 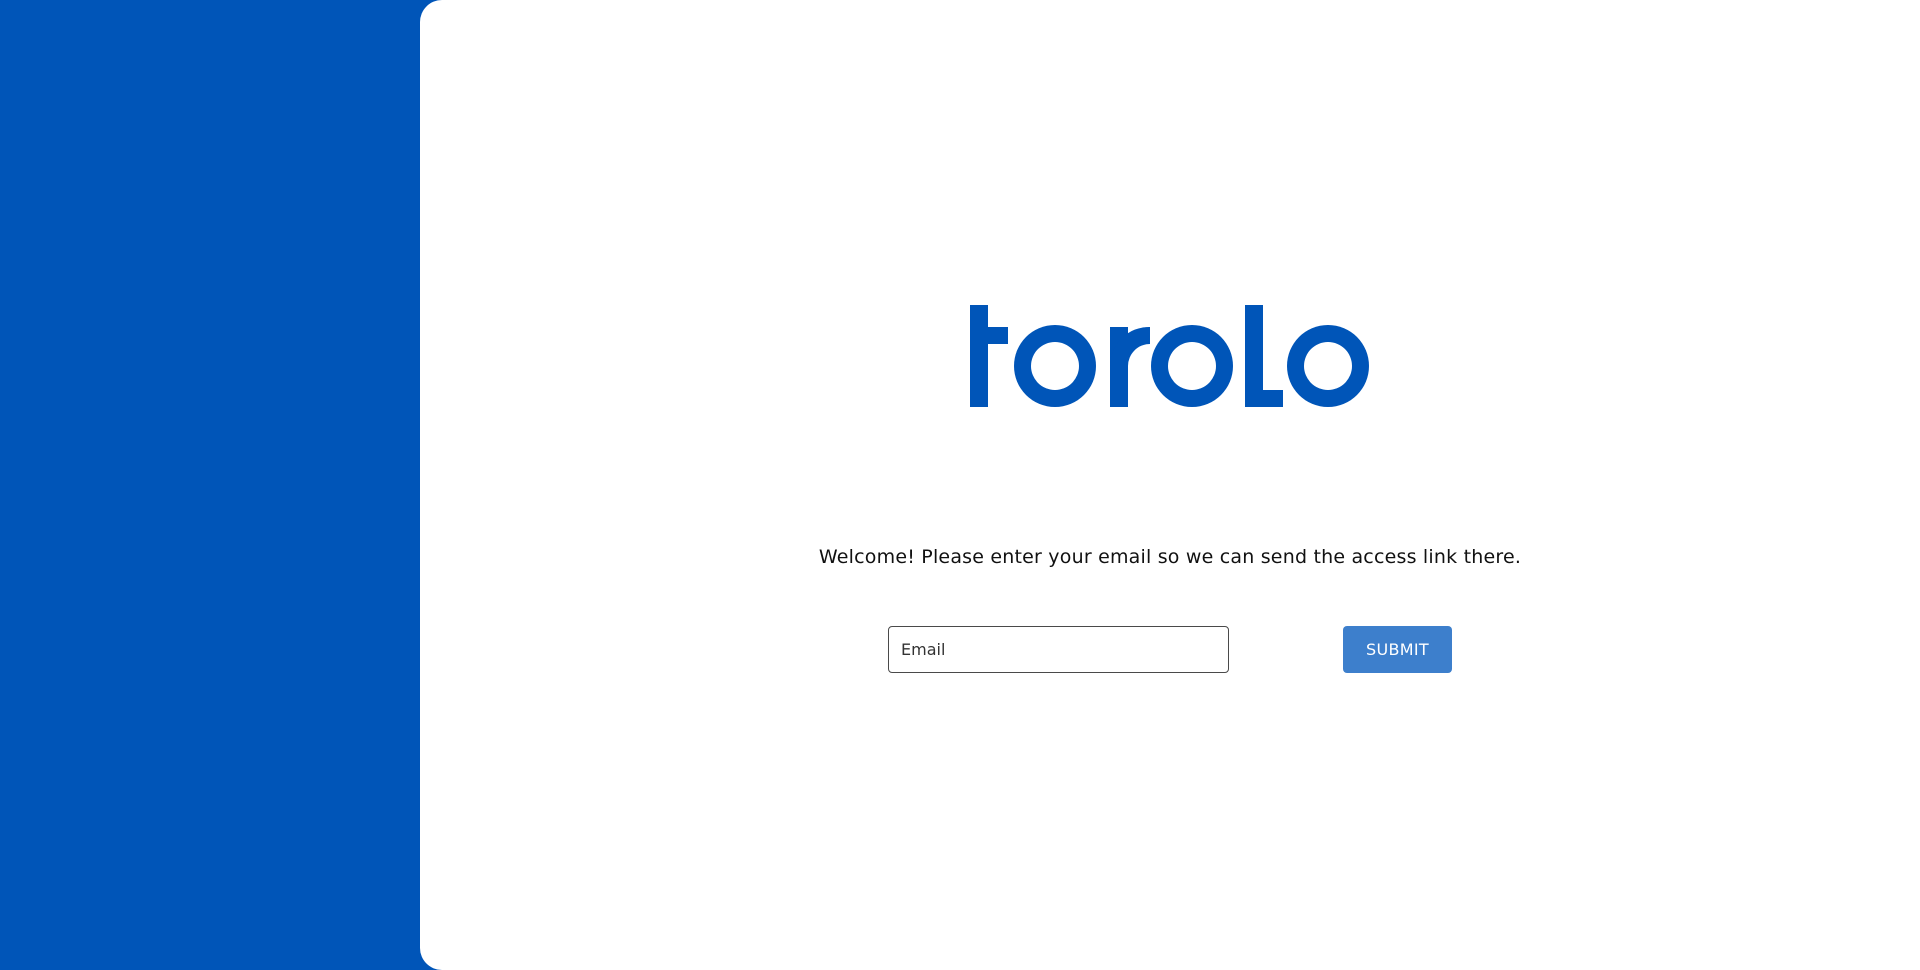 What do you see at coordinates (1397, 649) in the screenshot?
I see `submit-button: SUBMIT` at bounding box center [1397, 649].